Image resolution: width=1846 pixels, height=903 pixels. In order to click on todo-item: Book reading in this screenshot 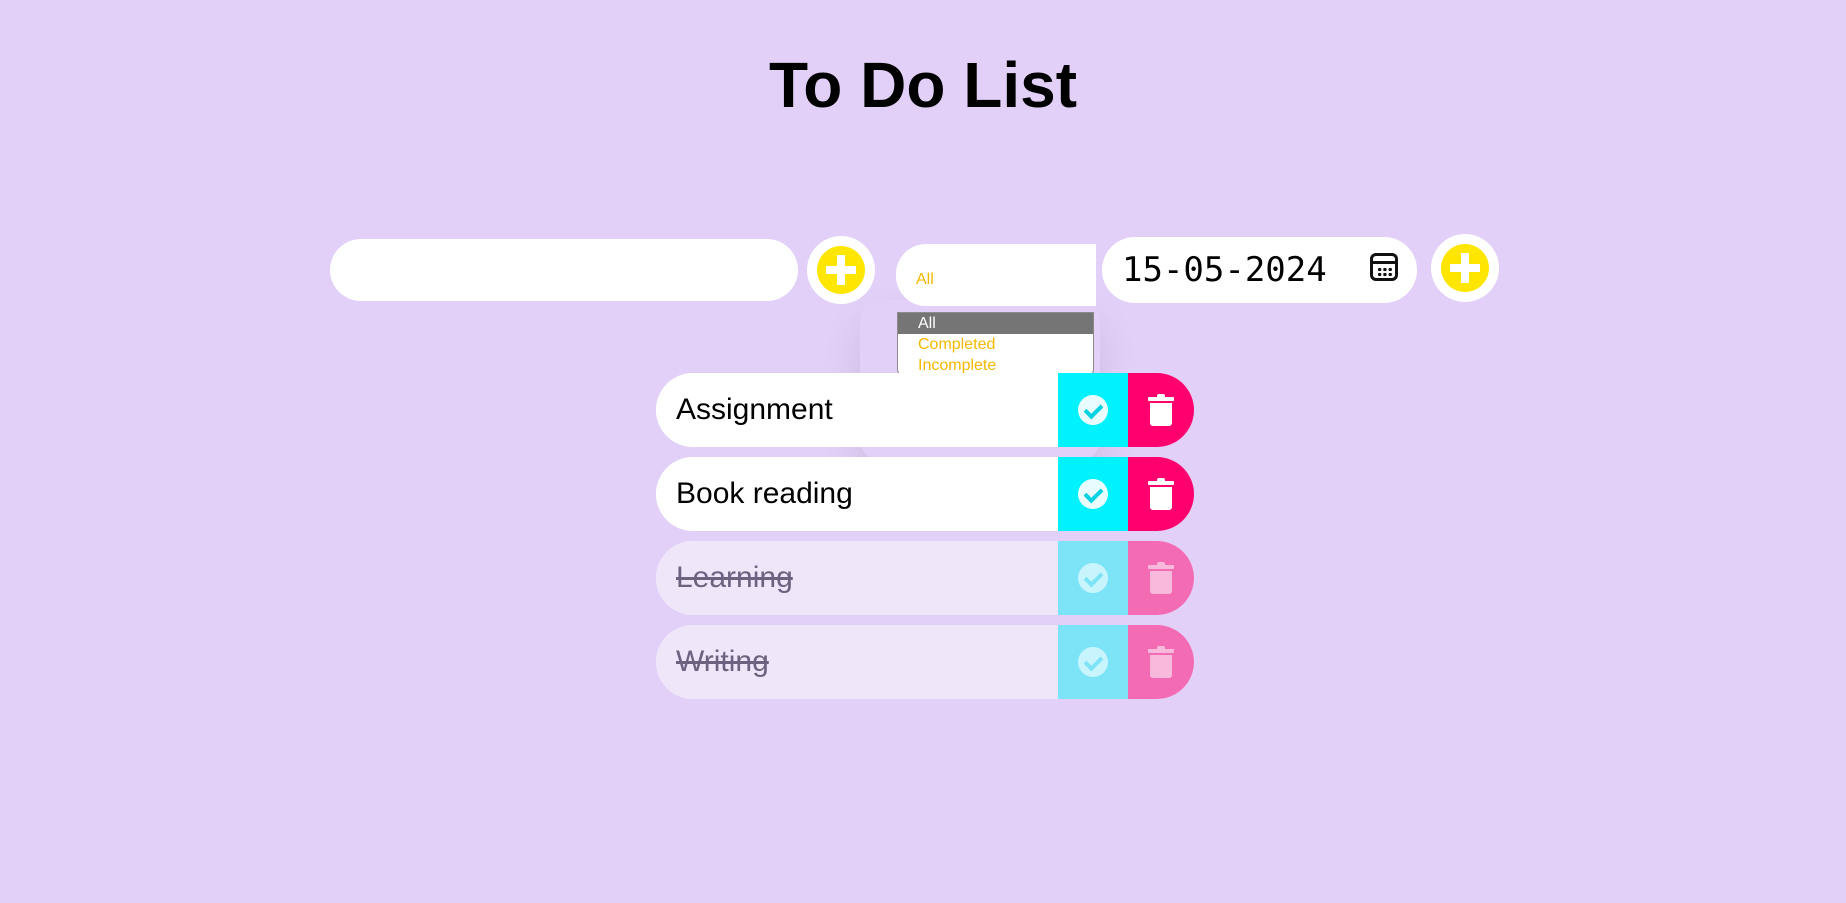, I will do `click(925, 494)`.